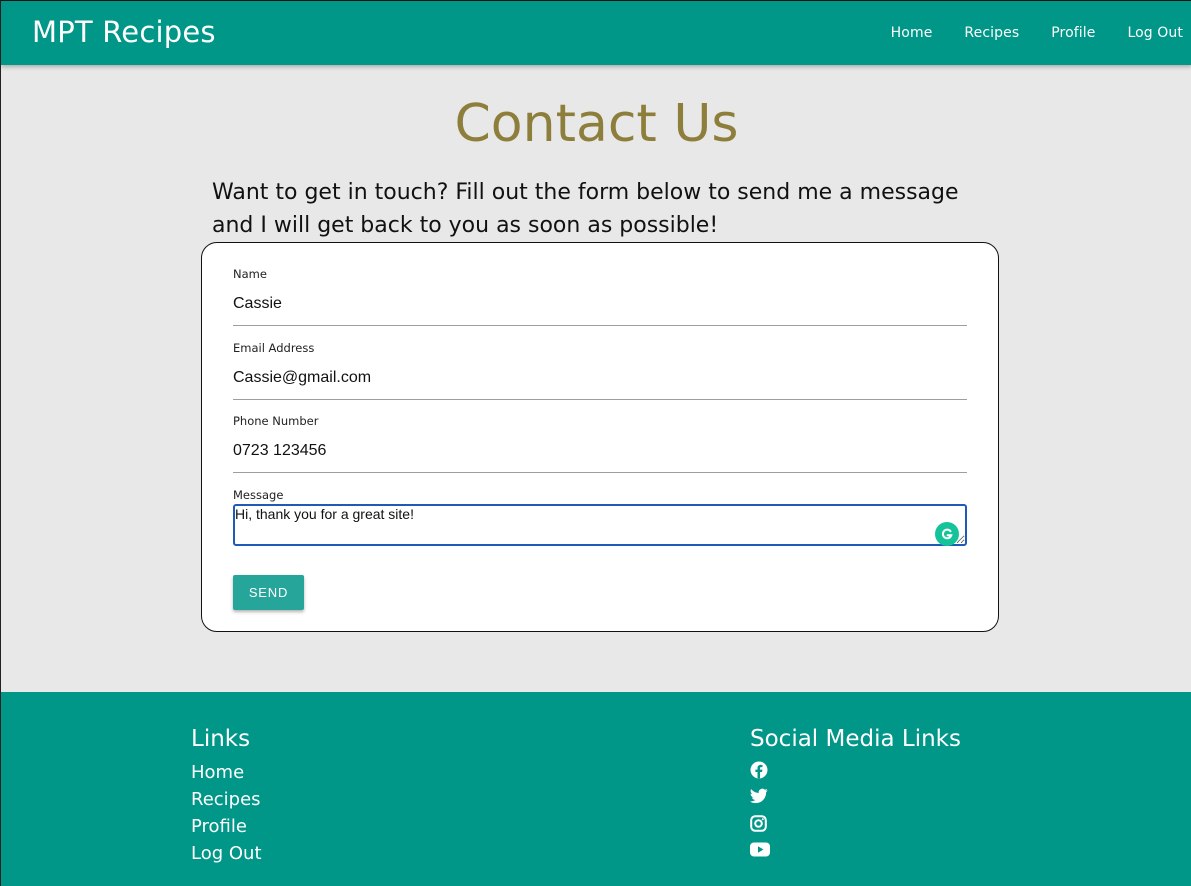 This screenshot has width=1191, height=886. I want to click on phone-field-group: Phone Number, so click(600, 443).